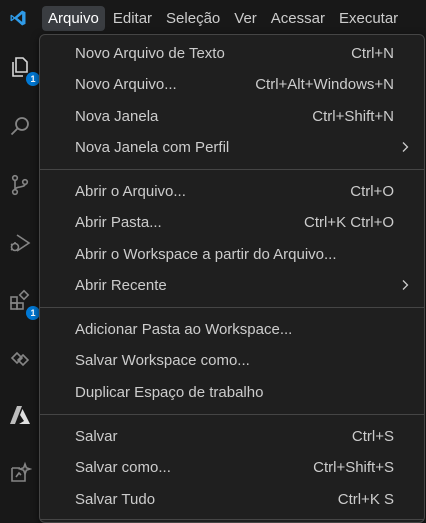  Describe the element at coordinates (150, 53) in the screenshot. I see `menu-item-label: Novo Arquivo de Texto` at that location.